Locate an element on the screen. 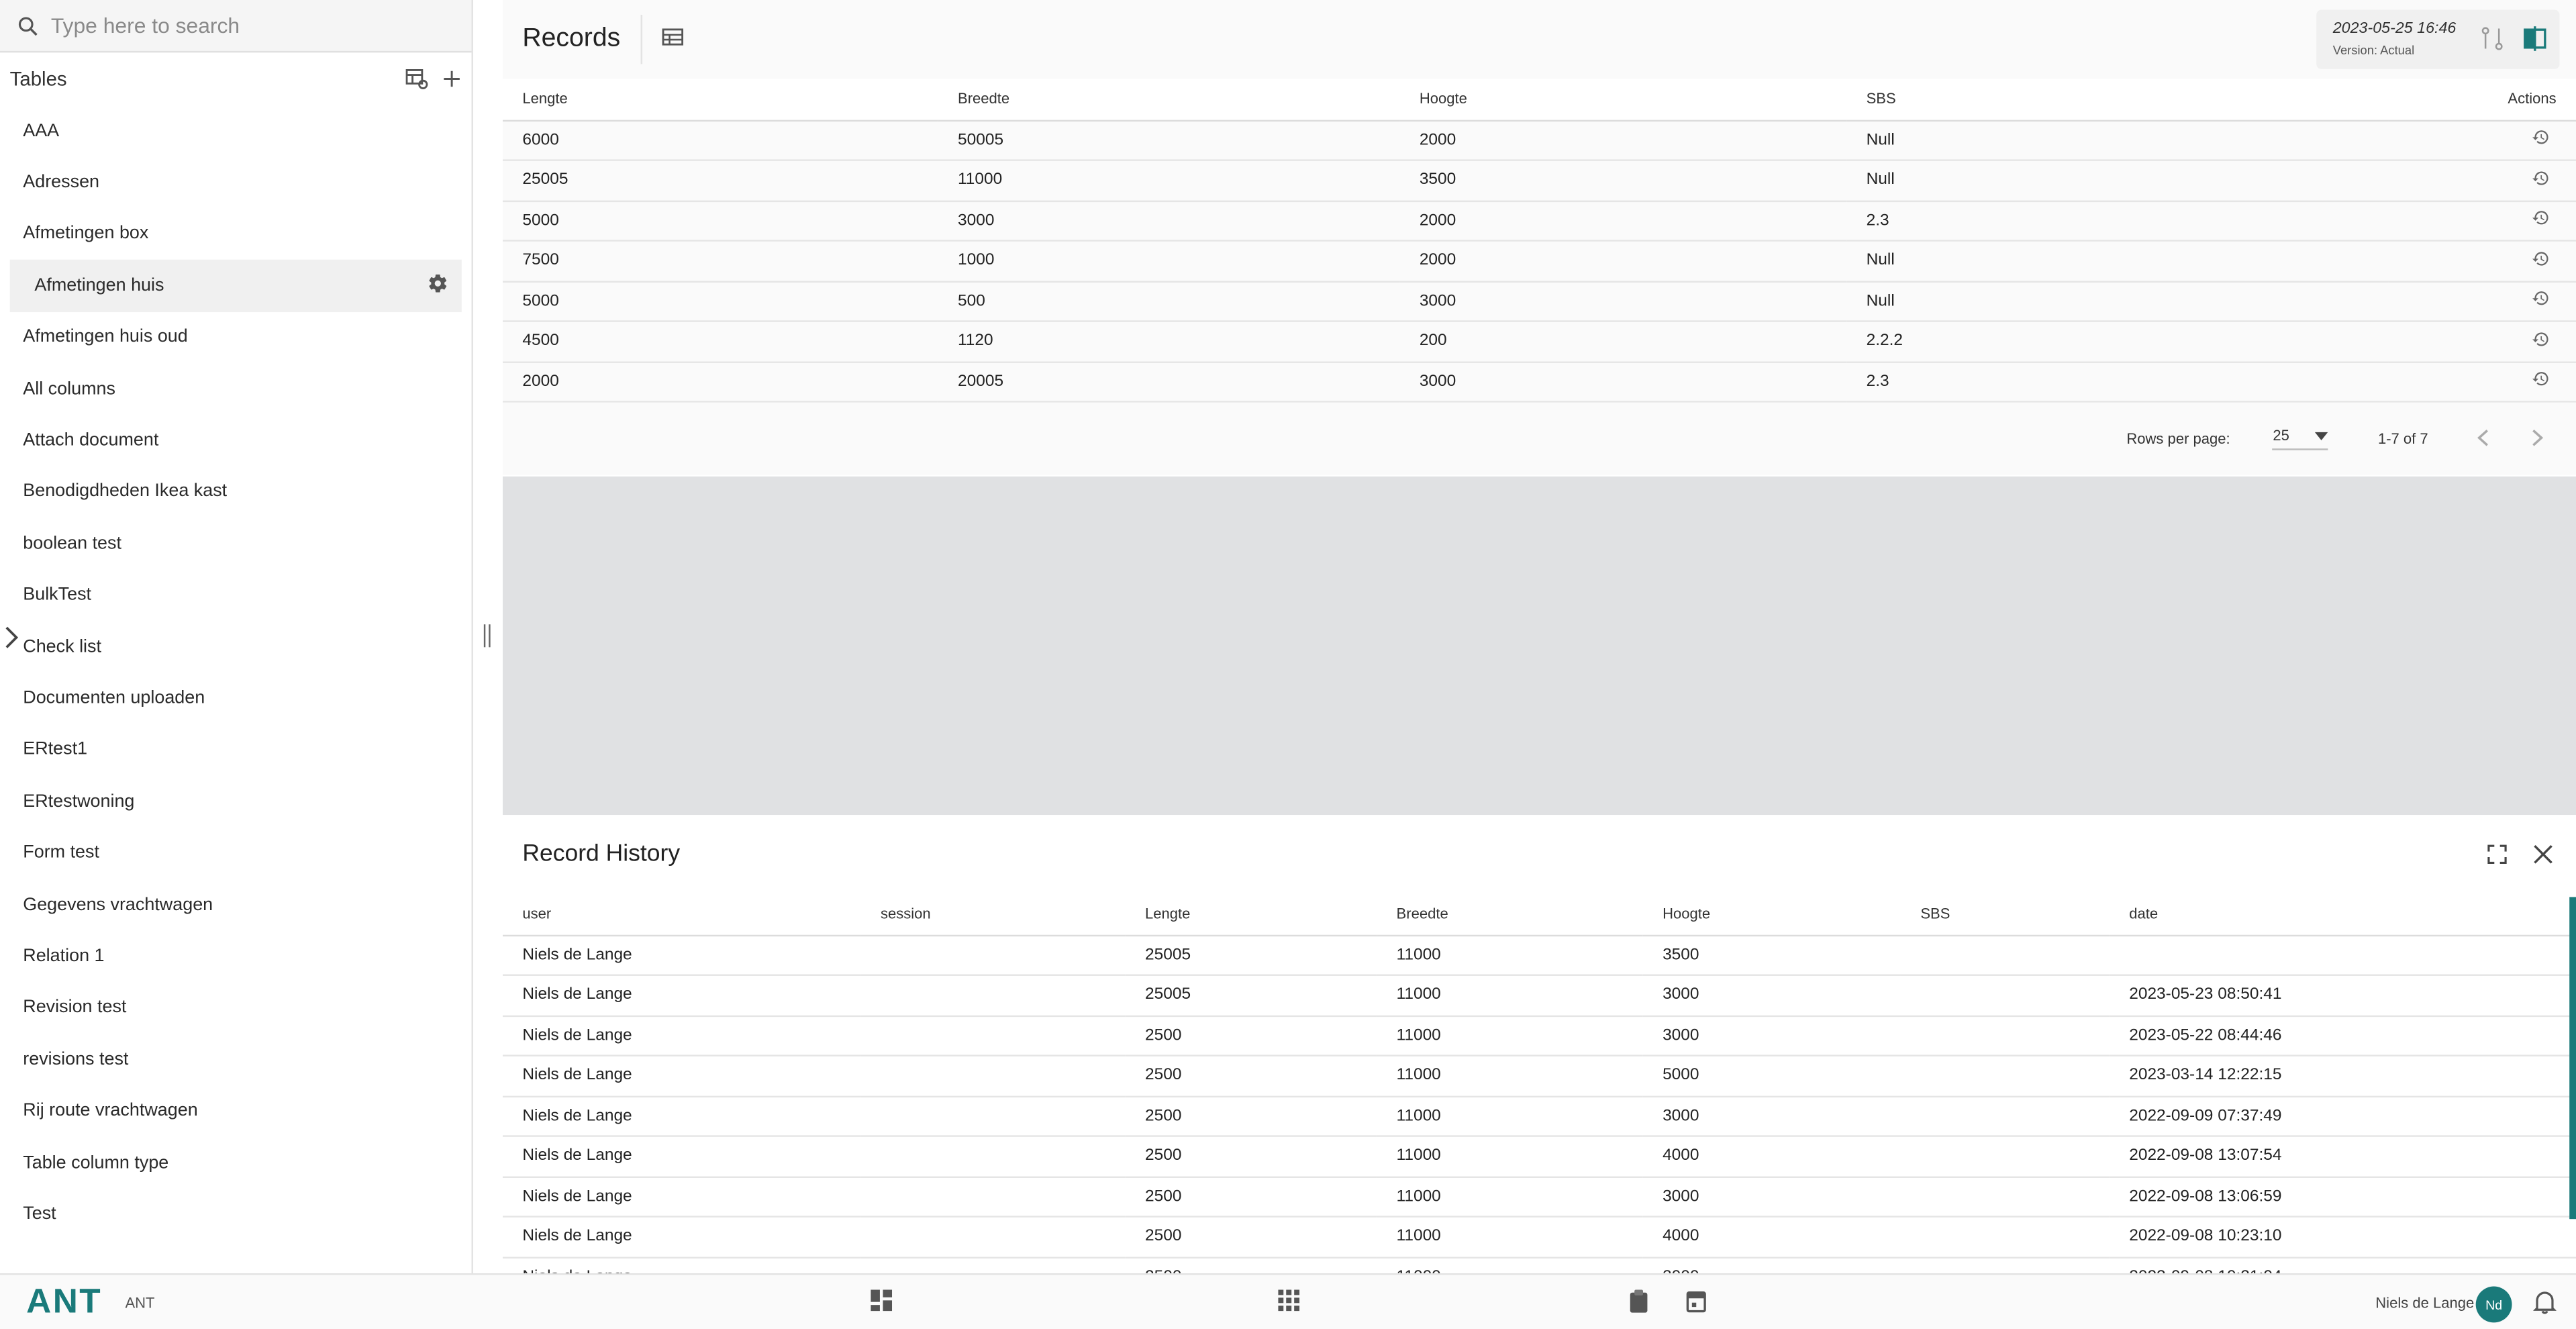 The width and height of the screenshot is (2576, 1329). sidebar-item-table: revisions test is located at coordinates (235, 1059).